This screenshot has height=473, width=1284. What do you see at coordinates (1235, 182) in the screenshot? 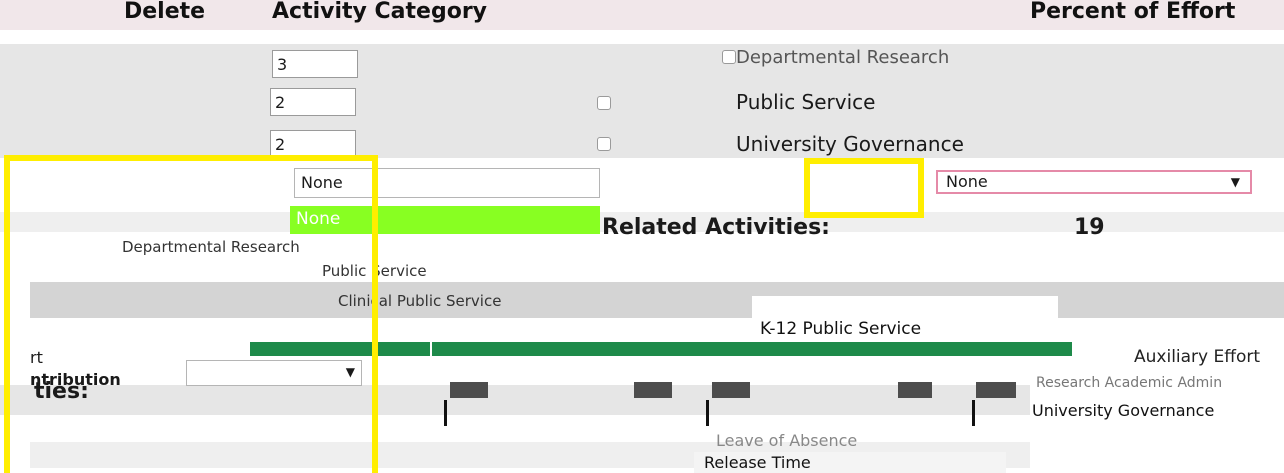
I see `chevron-down-icon: ▼` at bounding box center [1235, 182].